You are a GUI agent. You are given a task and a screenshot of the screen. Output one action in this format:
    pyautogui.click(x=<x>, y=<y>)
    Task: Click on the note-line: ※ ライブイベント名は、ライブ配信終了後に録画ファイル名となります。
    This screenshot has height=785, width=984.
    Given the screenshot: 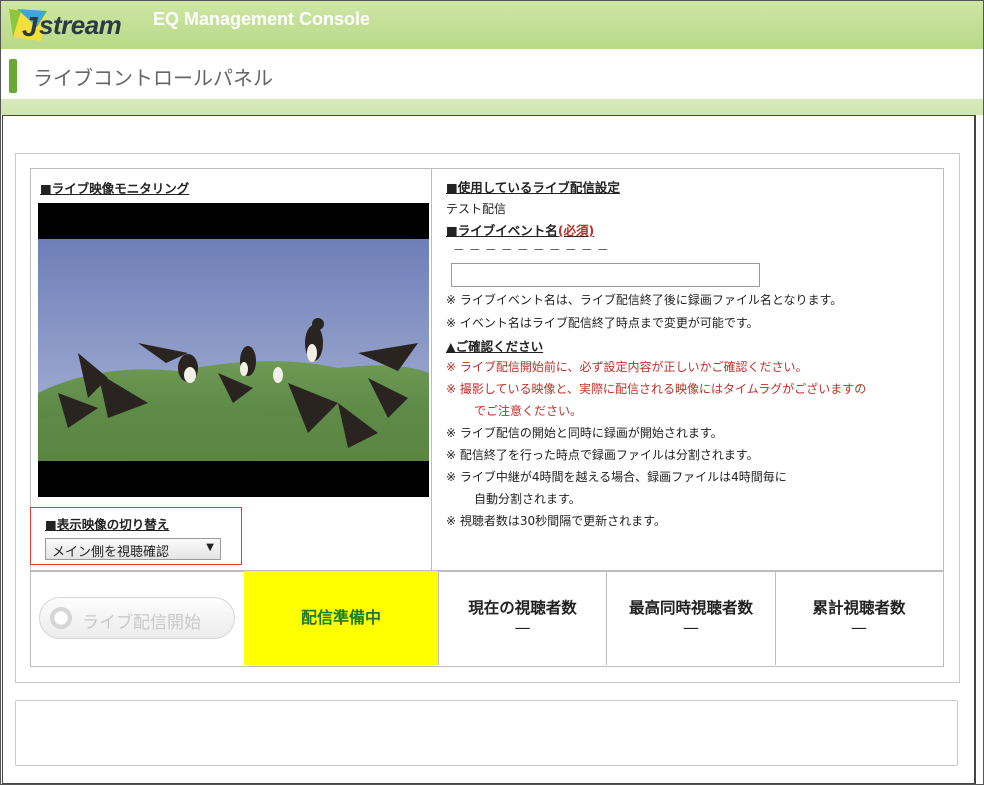 What is the action you would take?
    pyautogui.click(x=644, y=300)
    